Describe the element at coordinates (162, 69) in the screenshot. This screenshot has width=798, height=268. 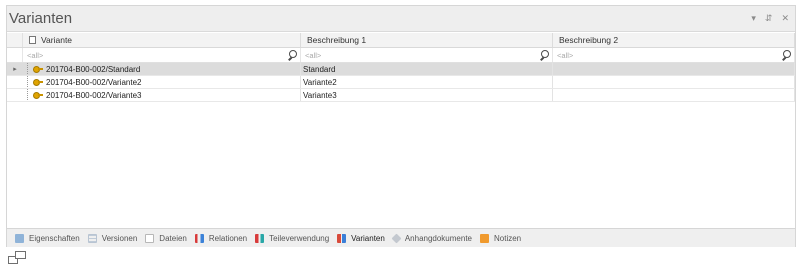
I see `cell-variante: 201704-B00-002/Standard` at that location.